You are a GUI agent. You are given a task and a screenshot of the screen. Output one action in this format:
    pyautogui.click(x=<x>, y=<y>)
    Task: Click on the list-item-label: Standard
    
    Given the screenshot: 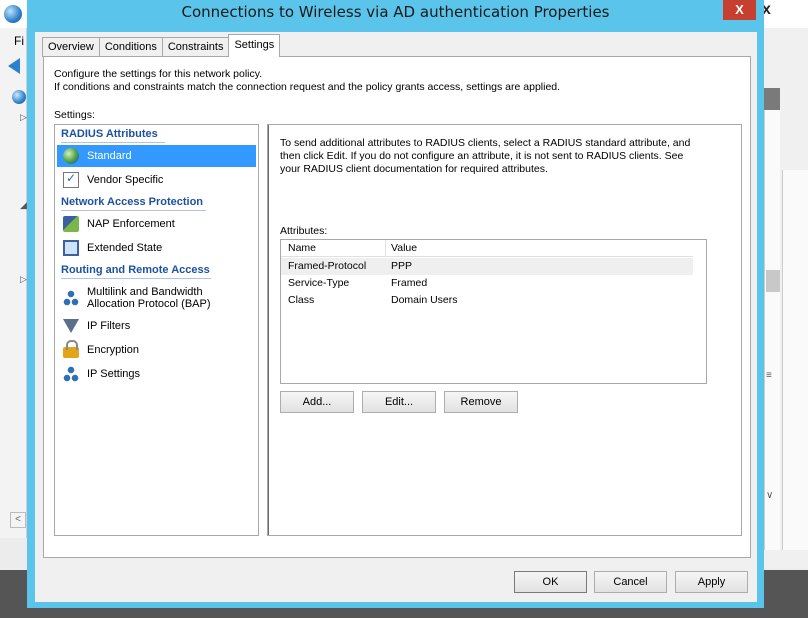 What is the action you would take?
    pyautogui.click(x=109, y=156)
    